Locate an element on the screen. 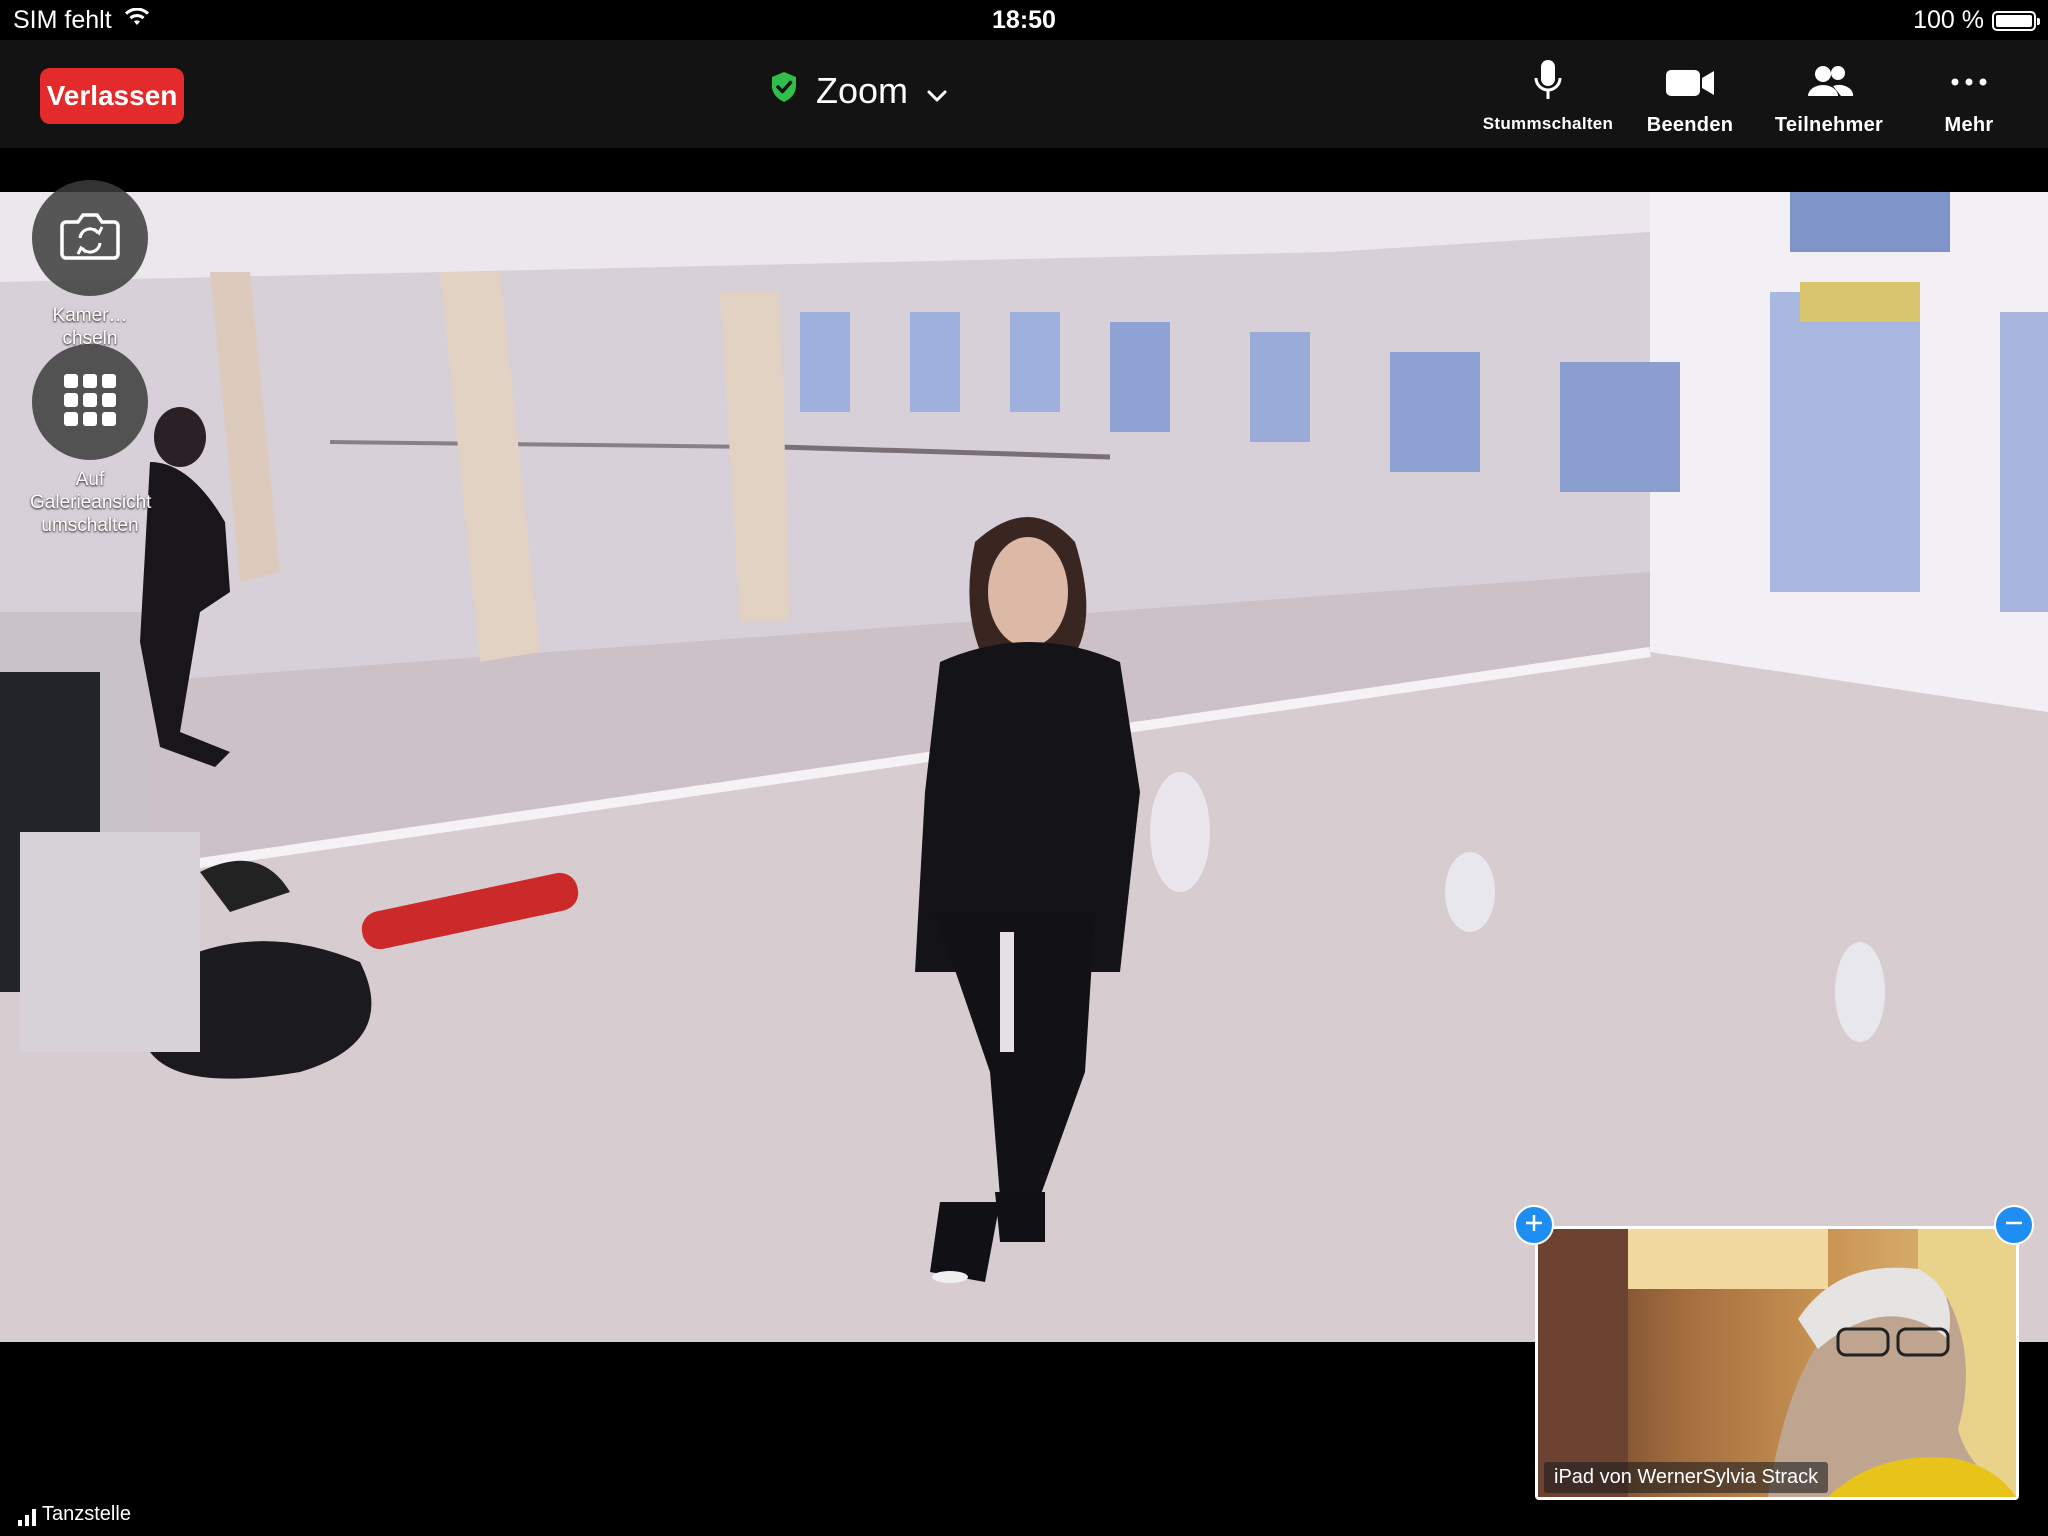 This screenshot has width=2048, height=1536. mute-button: Stummschalten is located at coordinates (1548, 96).